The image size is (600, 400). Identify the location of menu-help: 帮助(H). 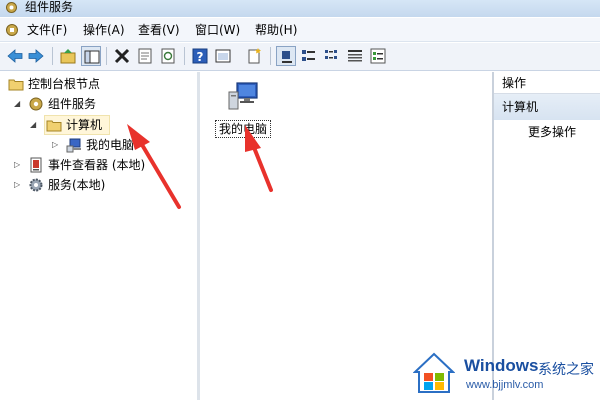
(276, 30).